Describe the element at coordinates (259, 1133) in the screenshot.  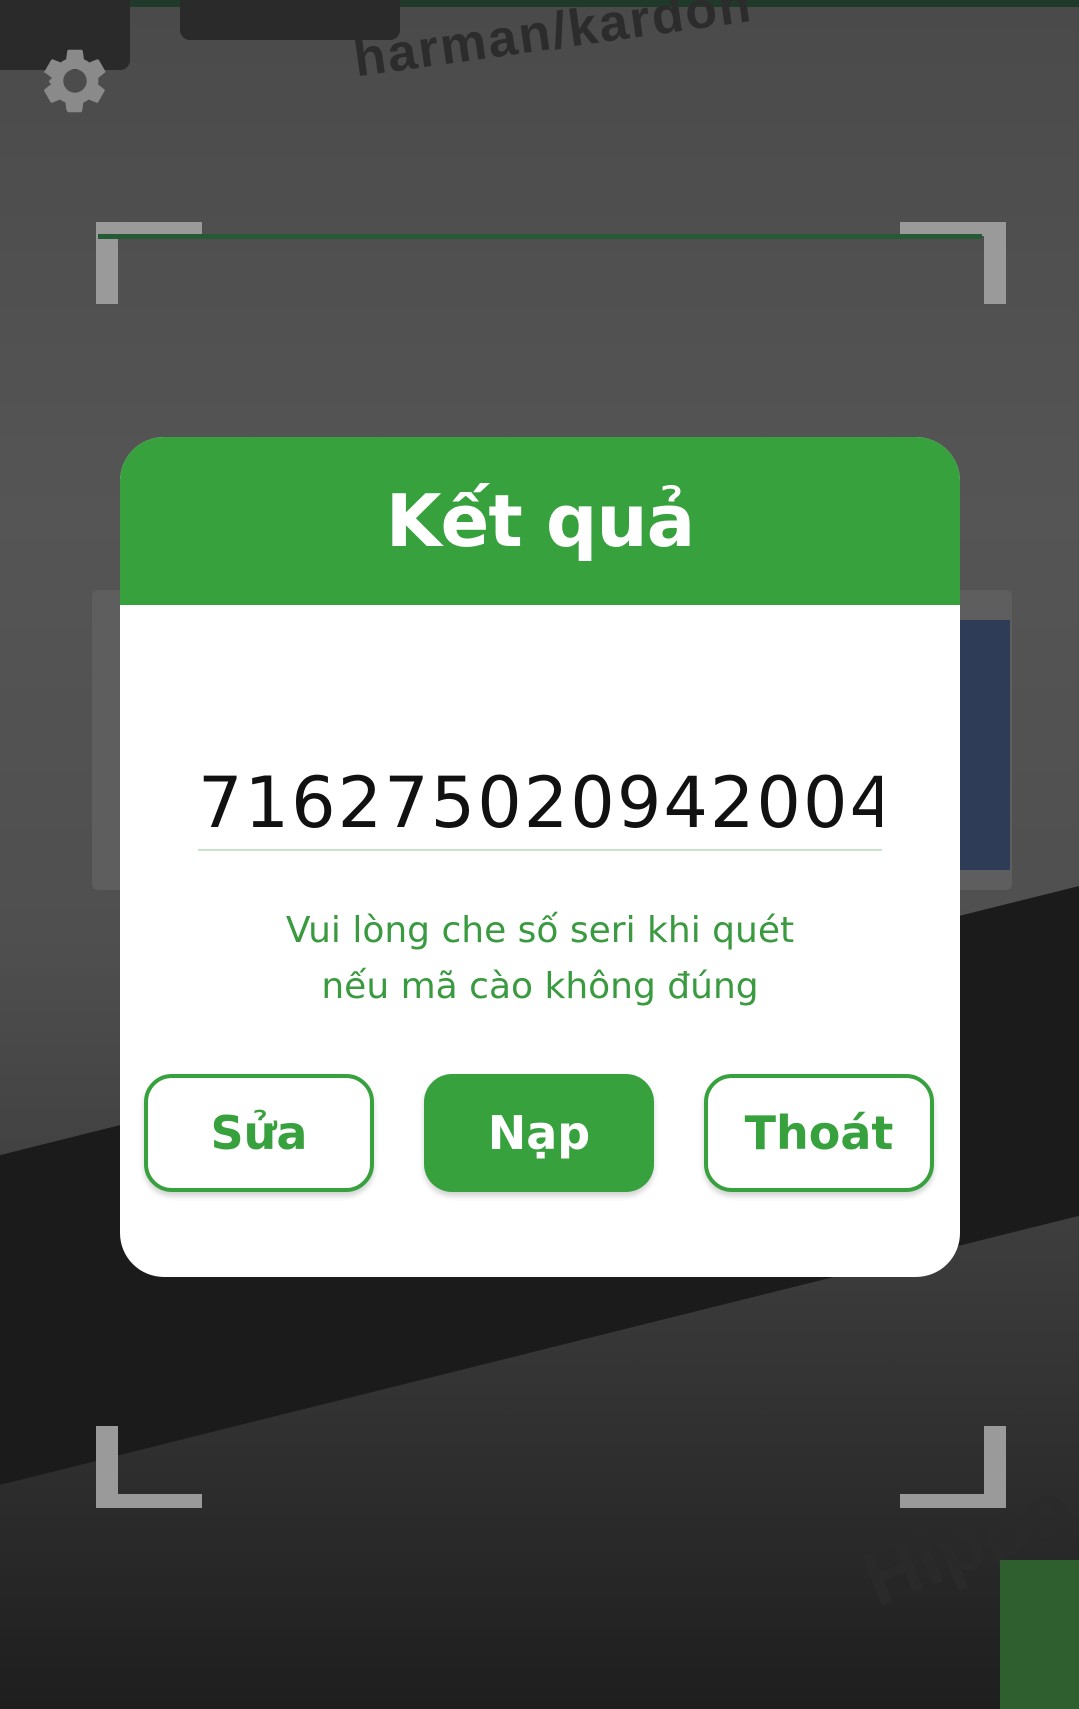
I see `edit-button: Sửa` at that location.